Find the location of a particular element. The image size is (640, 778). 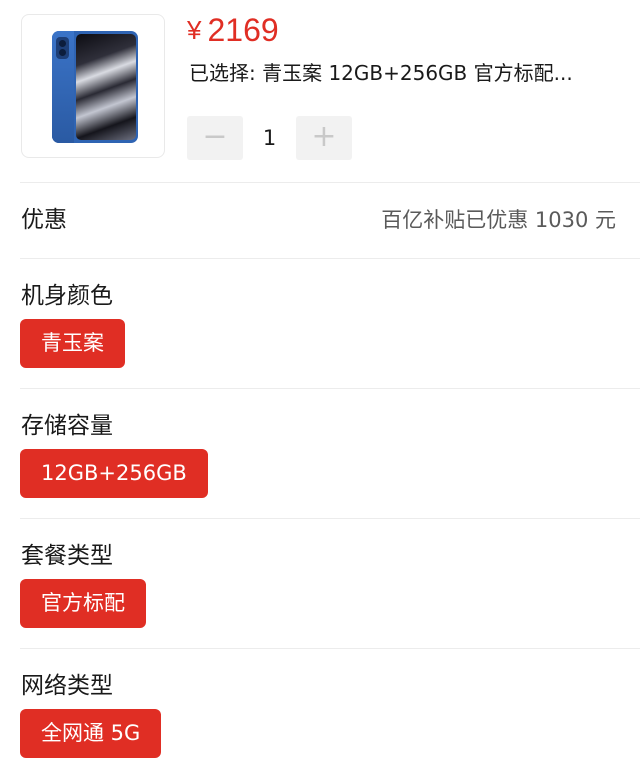

product-image is located at coordinates (93, 86).